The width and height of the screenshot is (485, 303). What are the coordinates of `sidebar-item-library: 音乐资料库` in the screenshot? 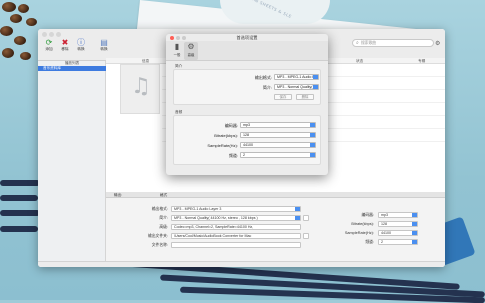 It's located at (72, 68).